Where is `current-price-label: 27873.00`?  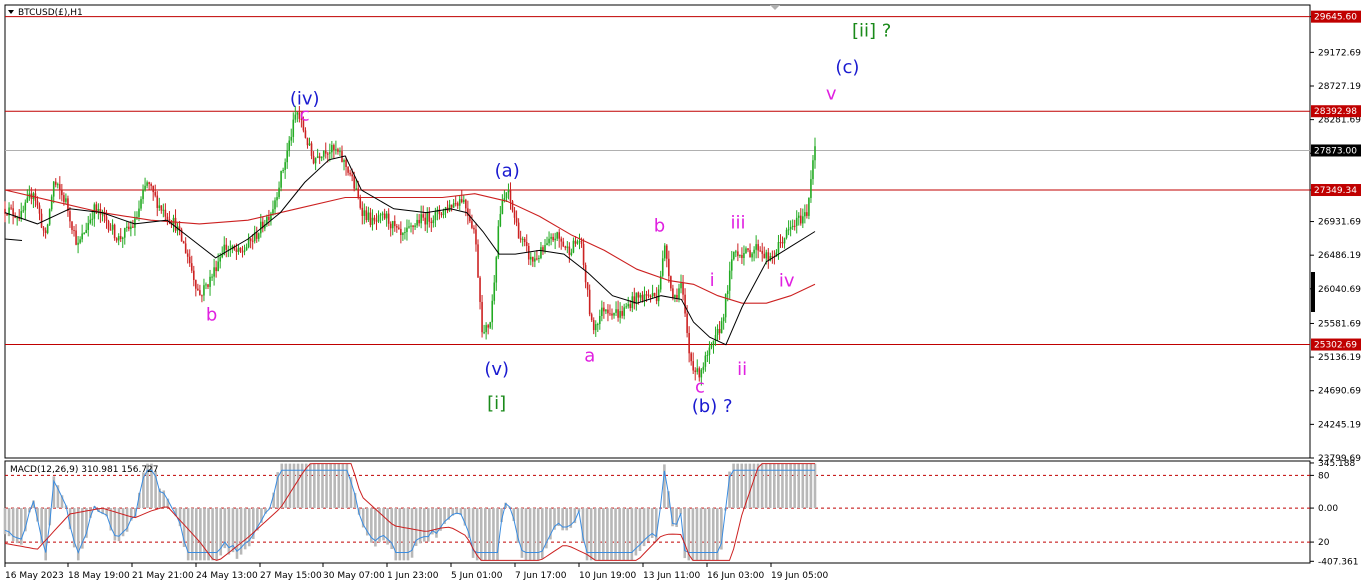 current-price-label: 27873.00 is located at coordinates (1335, 151).